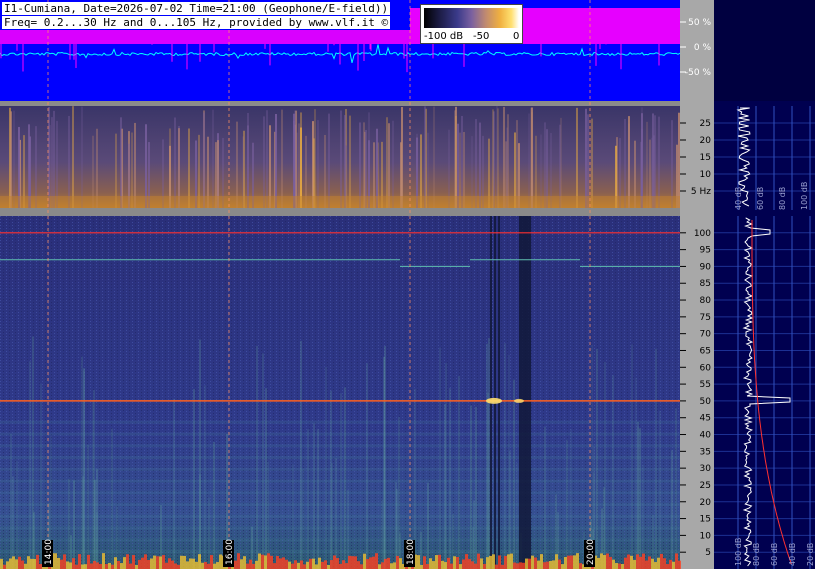 Image resolution: width=815 pixels, height=573 pixels. Describe the element at coordinates (494, 400) in the screenshot. I see `hf-burst` at that location.